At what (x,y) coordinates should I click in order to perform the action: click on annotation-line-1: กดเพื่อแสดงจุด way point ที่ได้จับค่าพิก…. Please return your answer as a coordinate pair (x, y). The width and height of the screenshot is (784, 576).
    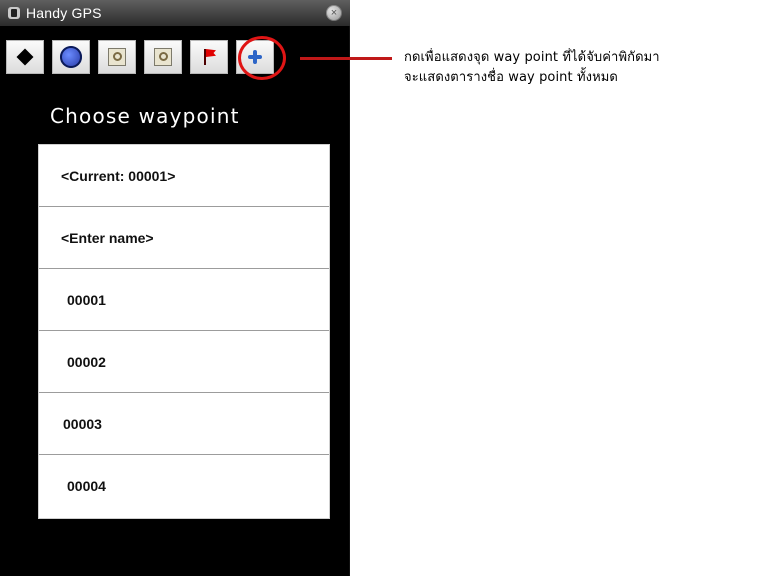
    Looking at the image, I should click on (532, 57).